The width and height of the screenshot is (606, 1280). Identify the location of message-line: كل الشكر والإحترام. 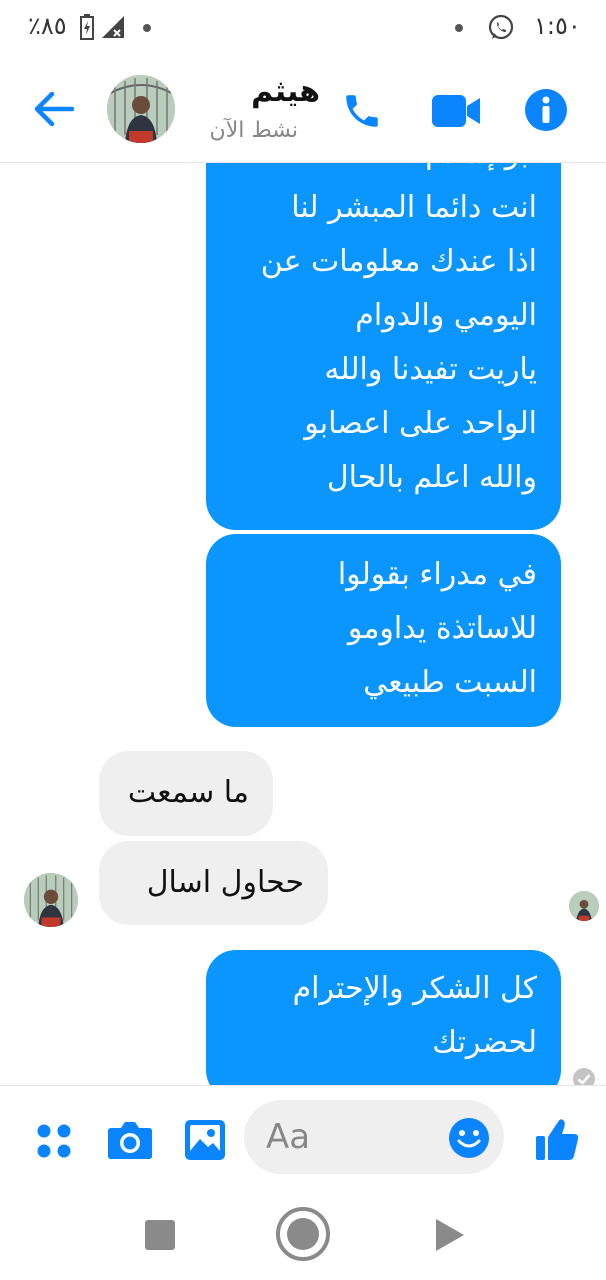
(414, 988).